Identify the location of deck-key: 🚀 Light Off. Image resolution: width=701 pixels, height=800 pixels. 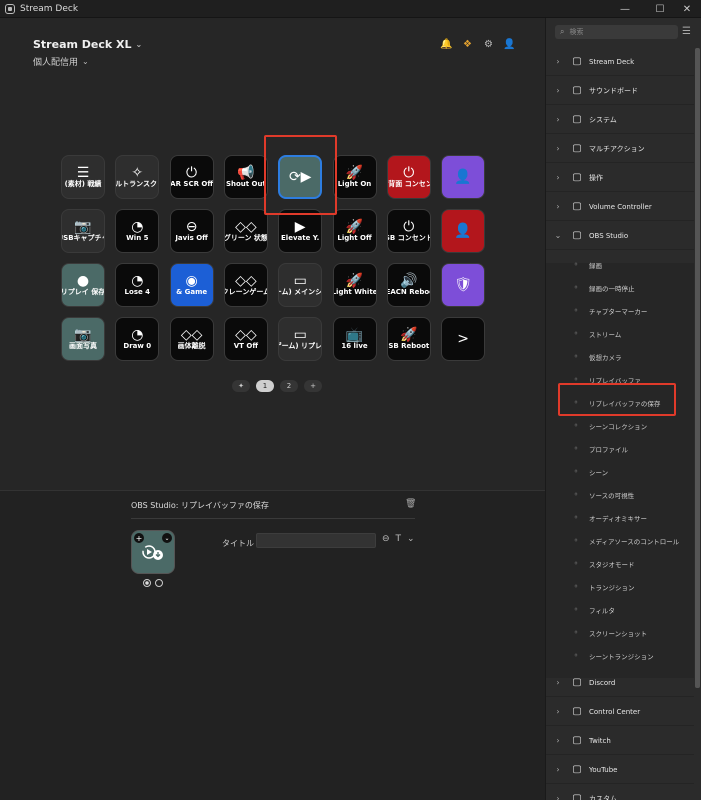
(354, 231).